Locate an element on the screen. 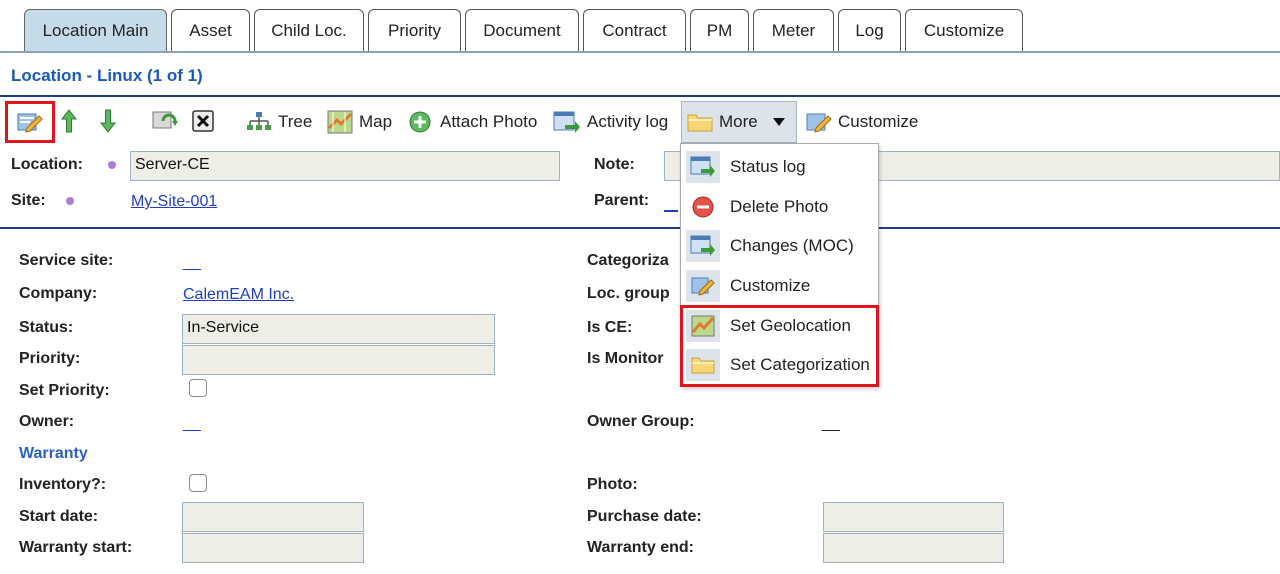  customize-label: Customize is located at coordinates (878, 121).